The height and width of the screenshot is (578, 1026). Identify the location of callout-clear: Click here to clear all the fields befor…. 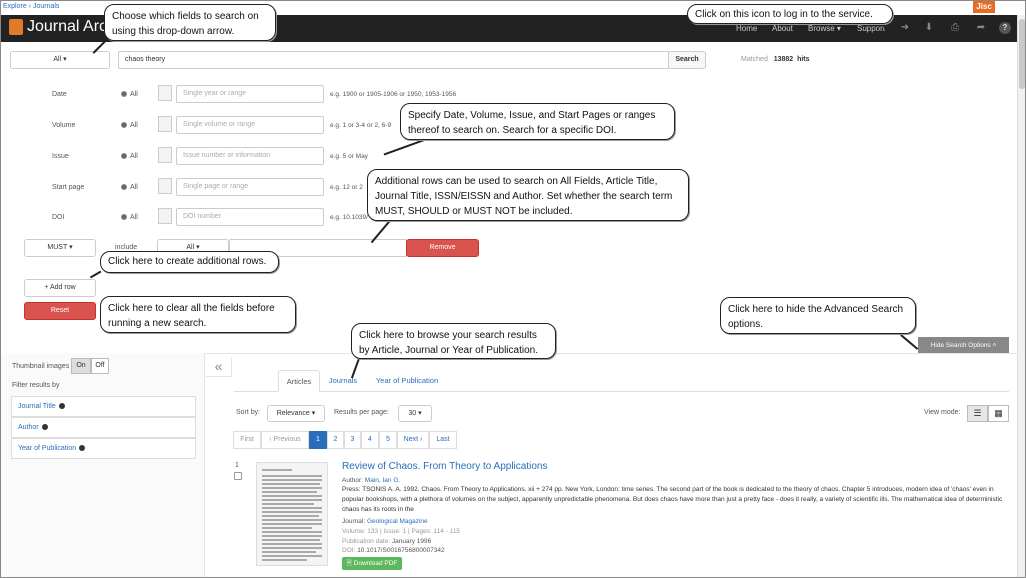
(198, 314).